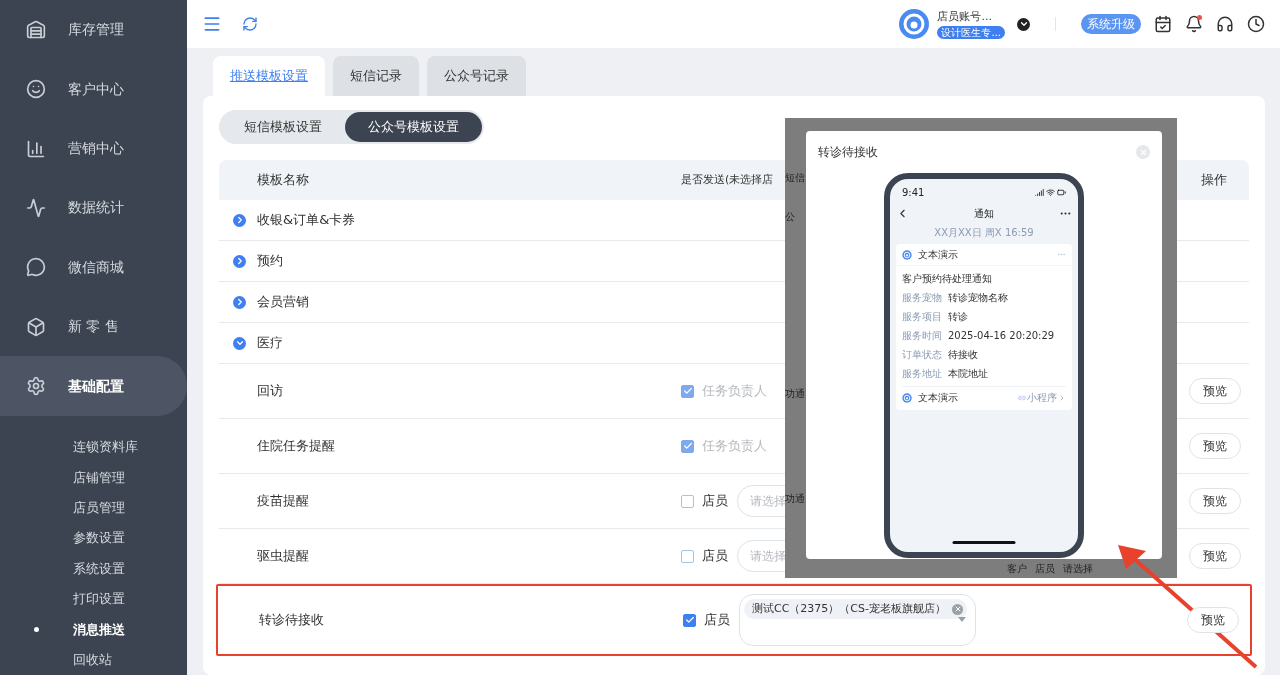 This screenshot has width=1280, height=675. I want to click on calendar-icon, so click(1163, 24).